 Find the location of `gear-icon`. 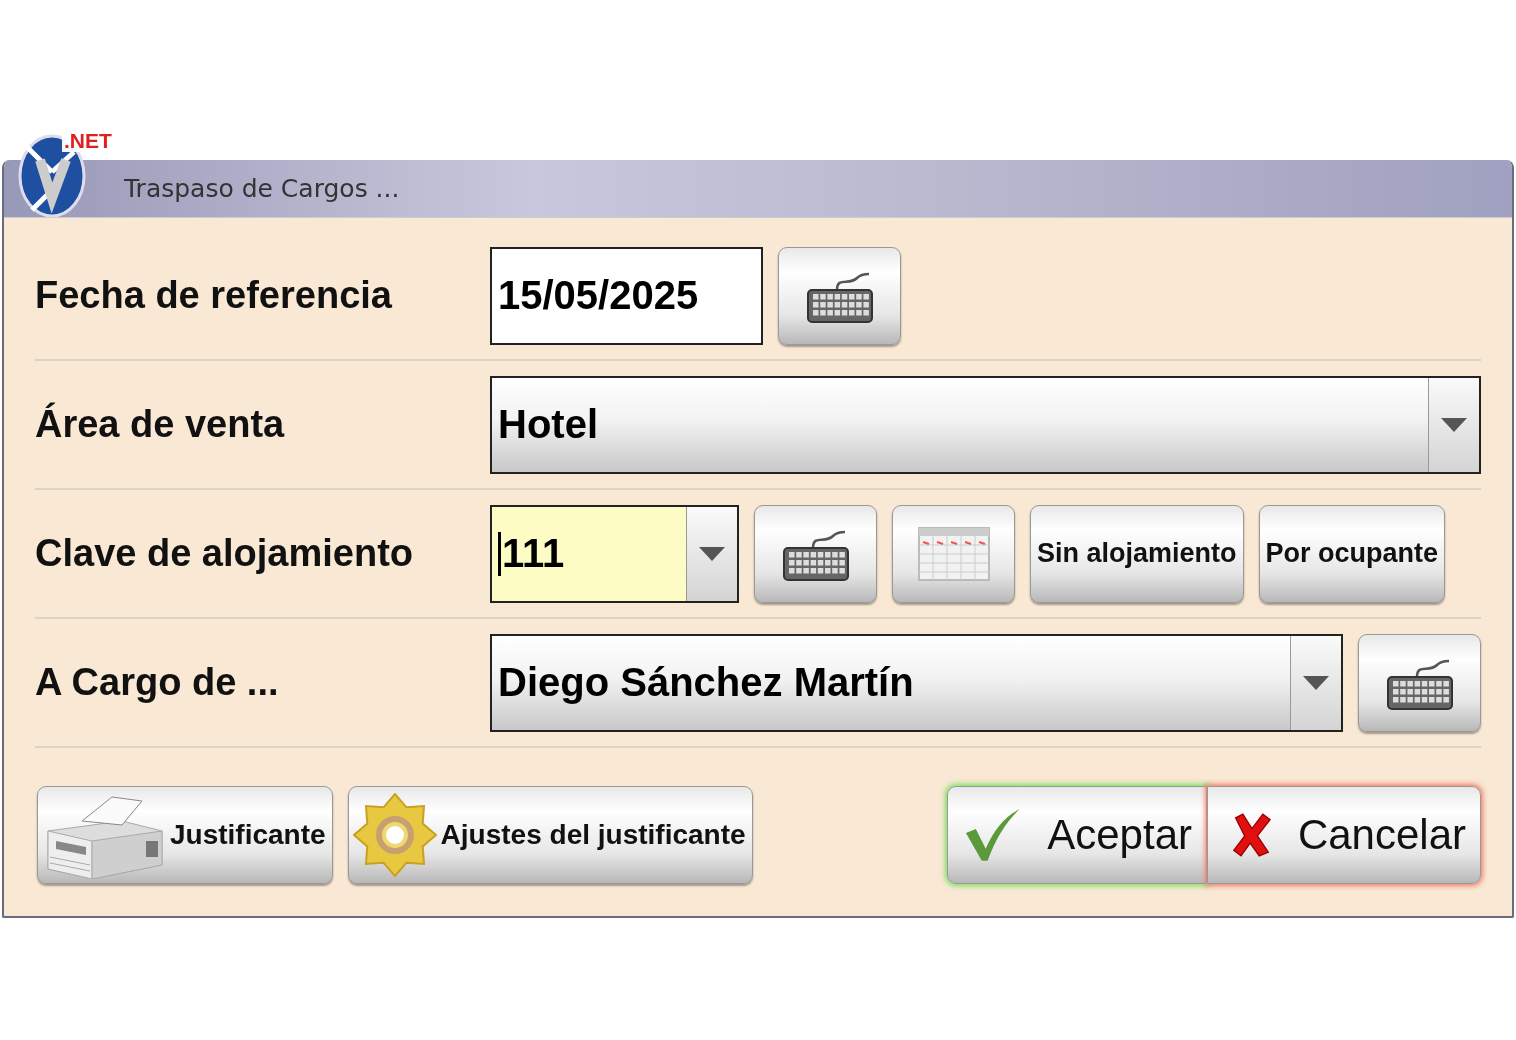

gear-icon is located at coordinates (394, 835).